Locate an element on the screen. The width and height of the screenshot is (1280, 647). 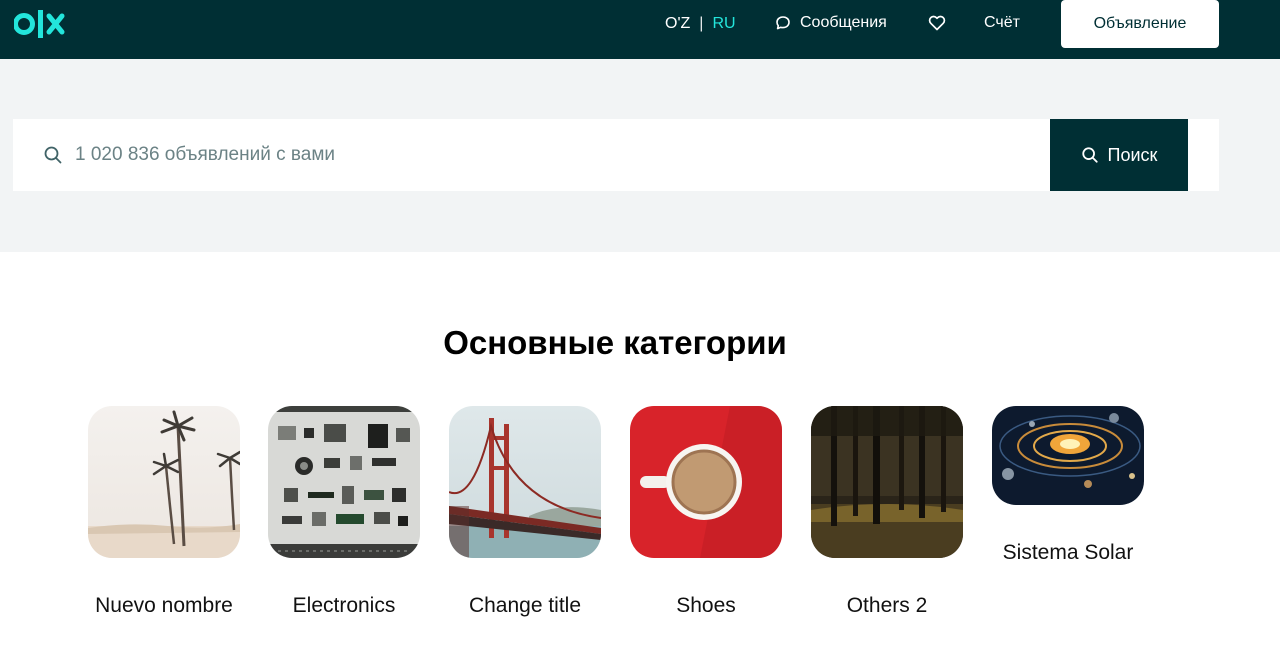
category-image-coffee is located at coordinates (706, 482).